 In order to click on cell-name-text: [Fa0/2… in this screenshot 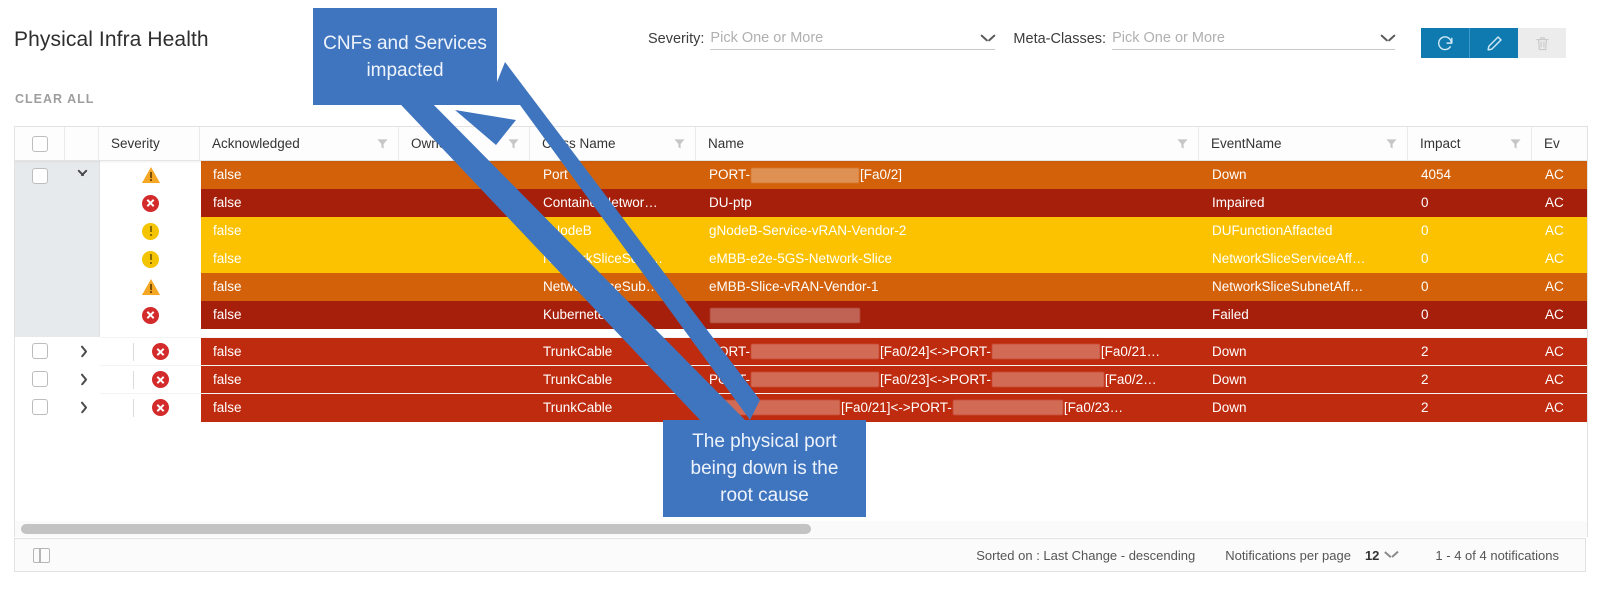, I will do `click(1130, 379)`.